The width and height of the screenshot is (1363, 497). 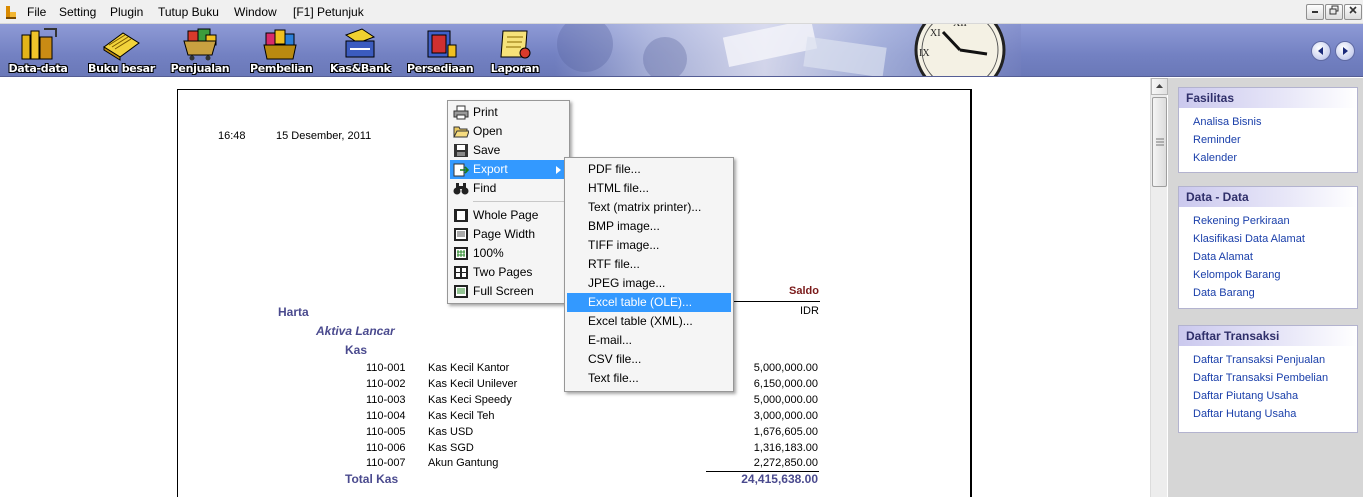 I want to click on toolbar-data-data-label: Data-data, so click(x=38, y=68).